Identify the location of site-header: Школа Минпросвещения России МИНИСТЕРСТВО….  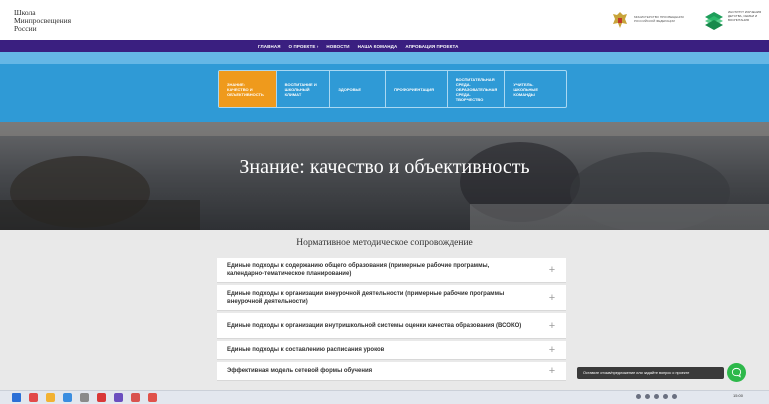
(384, 20).